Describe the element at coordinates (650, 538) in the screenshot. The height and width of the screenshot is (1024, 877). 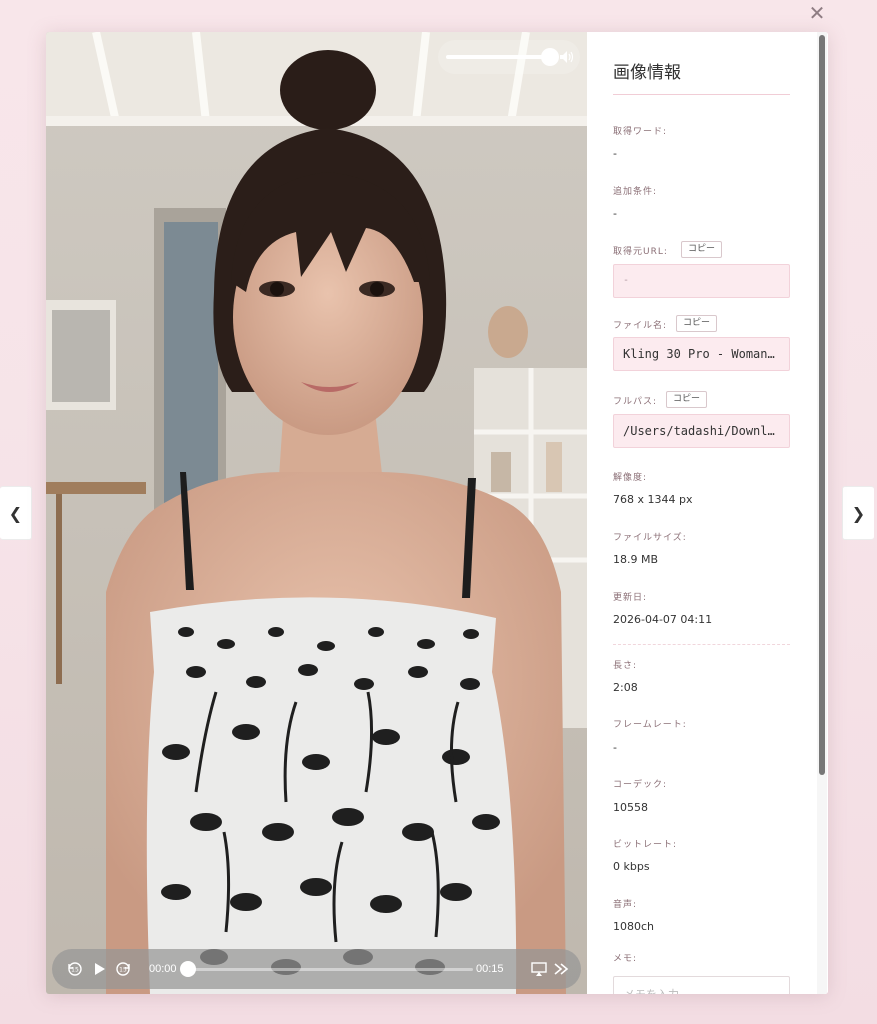
I see `filesize-label: ファイルサイズ:` at that location.